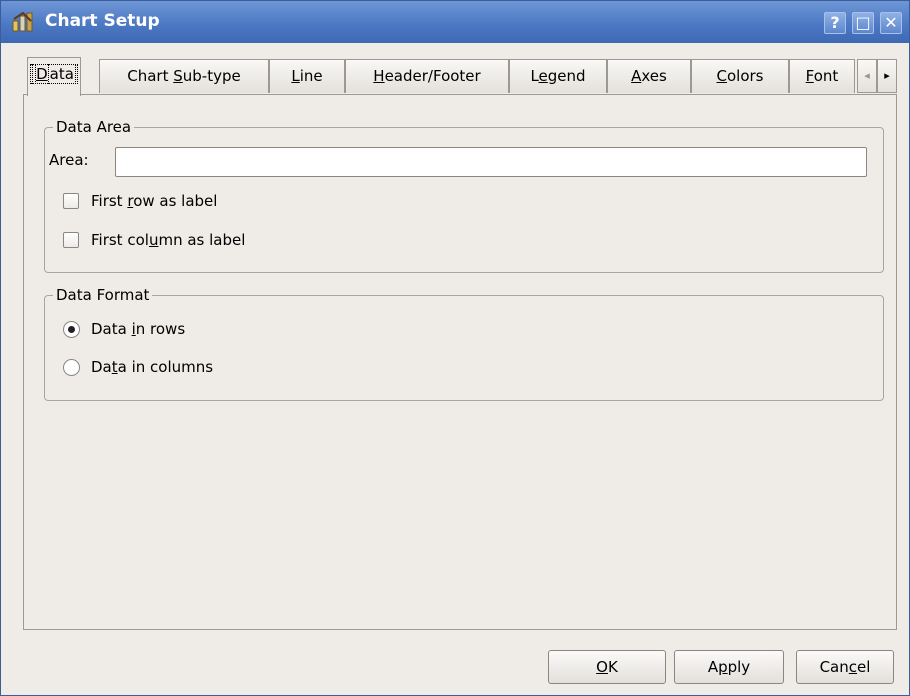  What do you see at coordinates (22, 21) in the screenshot?
I see `chart-app-icon` at bounding box center [22, 21].